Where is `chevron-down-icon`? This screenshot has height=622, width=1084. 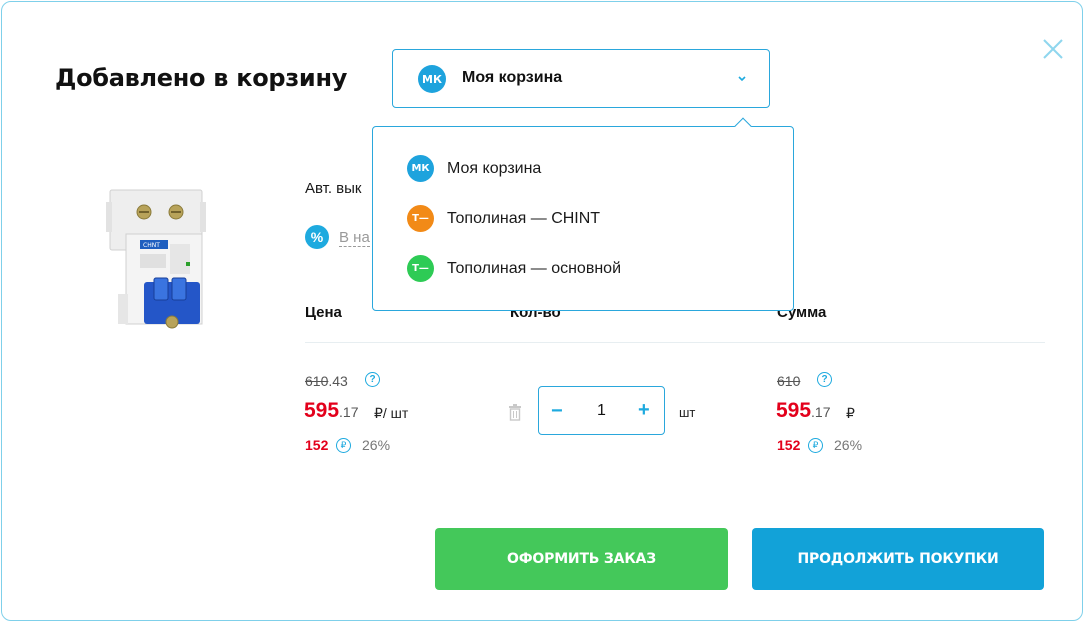 chevron-down-icon is located at coordinates (742, 79).